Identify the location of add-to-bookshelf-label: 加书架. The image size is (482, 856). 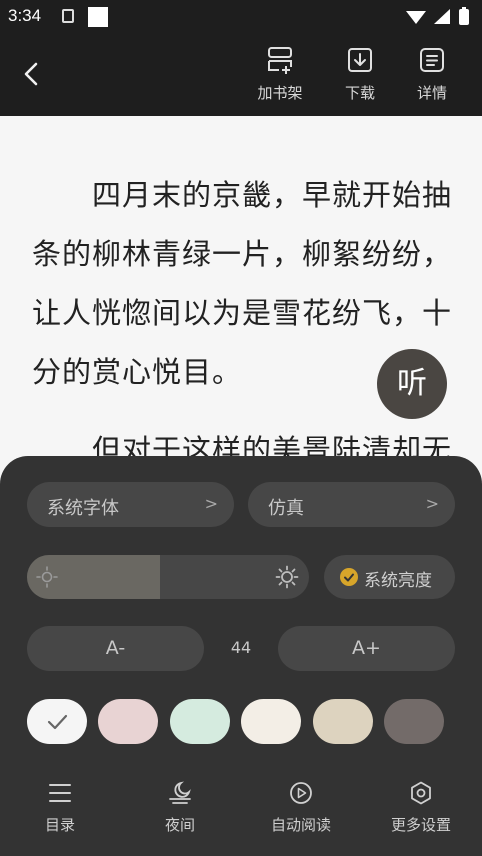
(280, 93).